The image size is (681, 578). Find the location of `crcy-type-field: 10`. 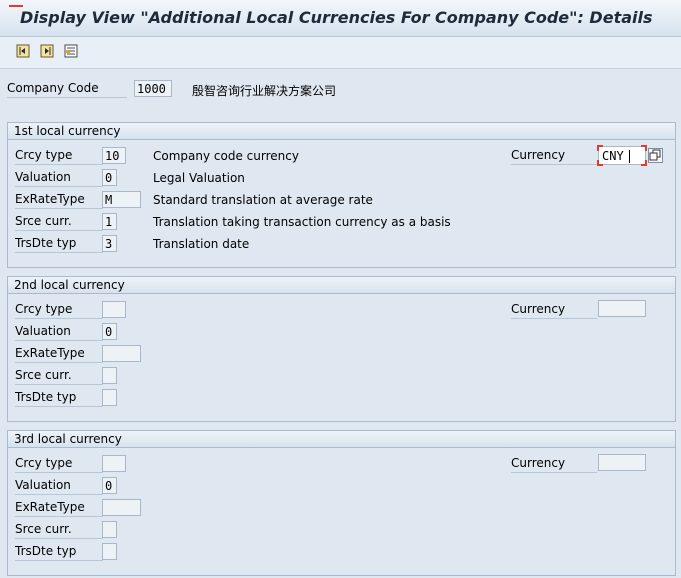

crcy-type-field: 10 is located at coordinates (114, 155).